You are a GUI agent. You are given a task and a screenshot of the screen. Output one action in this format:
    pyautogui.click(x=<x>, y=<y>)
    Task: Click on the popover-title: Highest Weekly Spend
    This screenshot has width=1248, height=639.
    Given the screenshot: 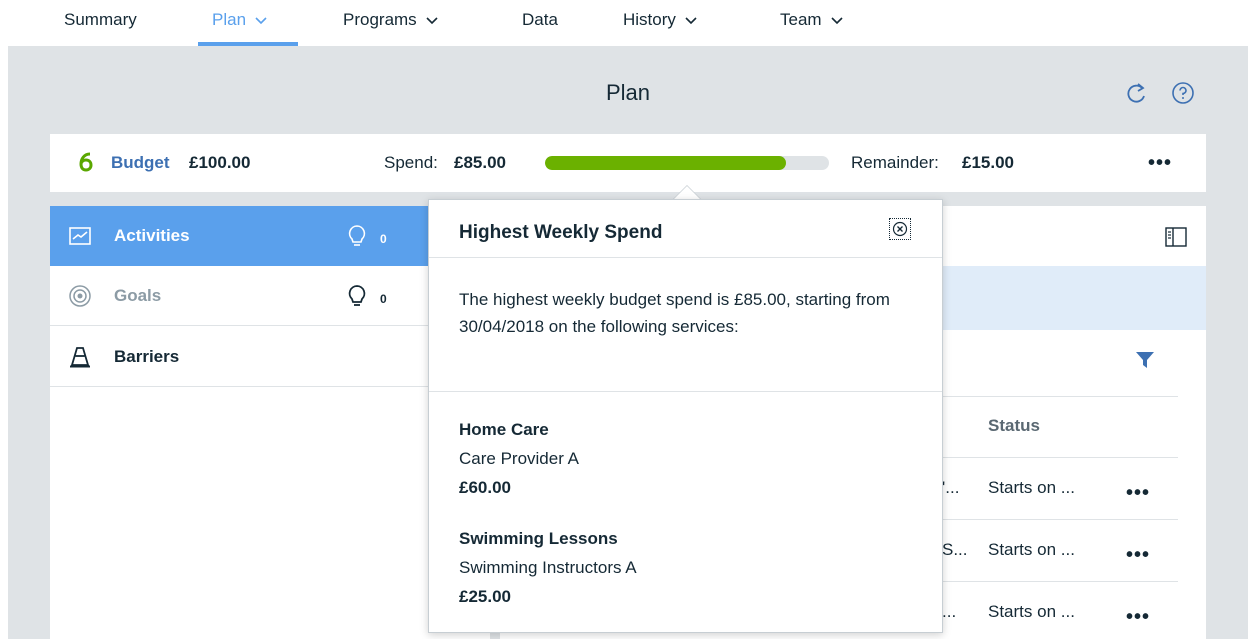 What is the action you would take?
    pyautogui.click(x=561, y=232)
    